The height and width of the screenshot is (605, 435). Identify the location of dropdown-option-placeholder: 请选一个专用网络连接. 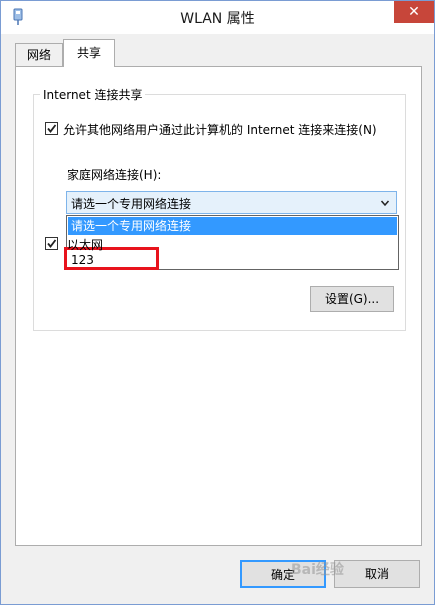
(232, 226).